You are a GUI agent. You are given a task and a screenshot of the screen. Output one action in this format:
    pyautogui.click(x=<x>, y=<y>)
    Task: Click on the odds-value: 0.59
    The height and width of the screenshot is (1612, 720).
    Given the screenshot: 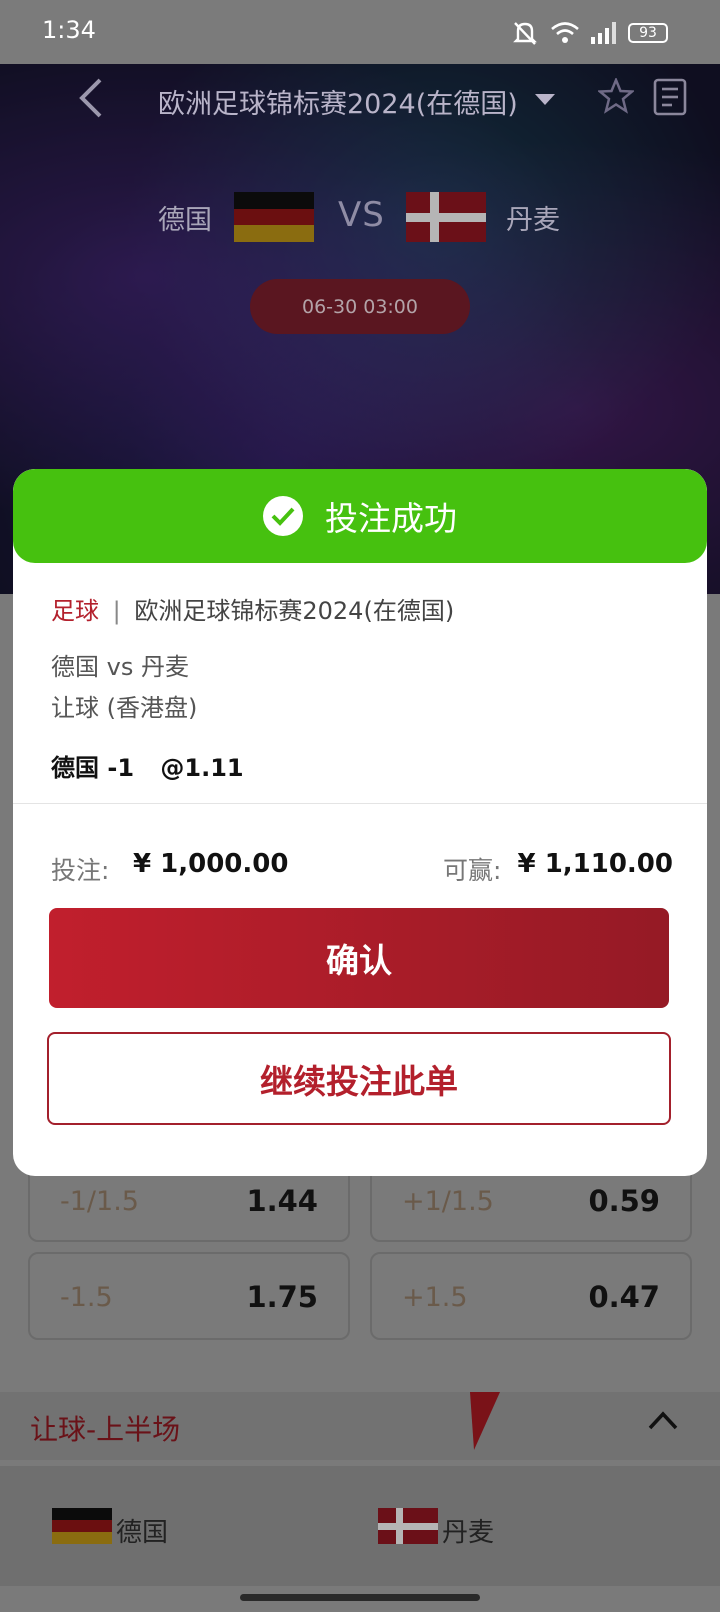 What is the action you would take?
    pyautogui.click(x=624, y=1201)
    